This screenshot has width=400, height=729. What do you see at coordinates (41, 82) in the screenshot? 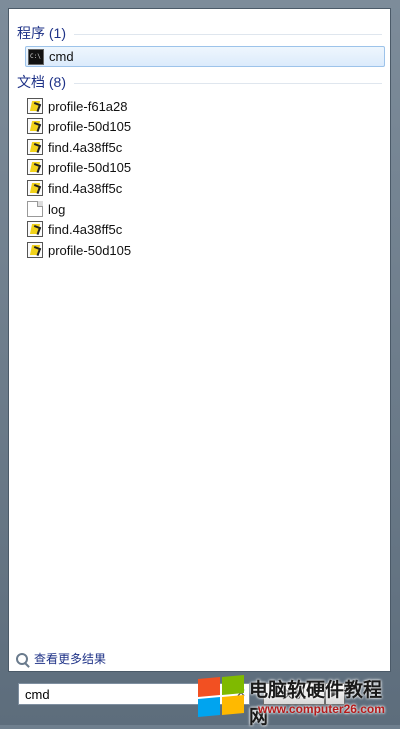
I see `documents-header-label: 文档 (8)` at bounding box center [41, 82].